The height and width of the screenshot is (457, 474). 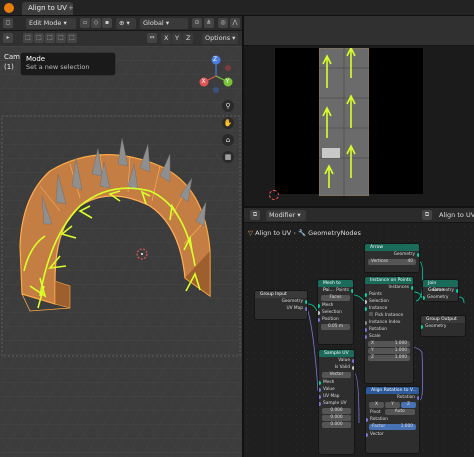 I want to click on suv-uvmap-input: UV Map, so click(x=336, y=396).